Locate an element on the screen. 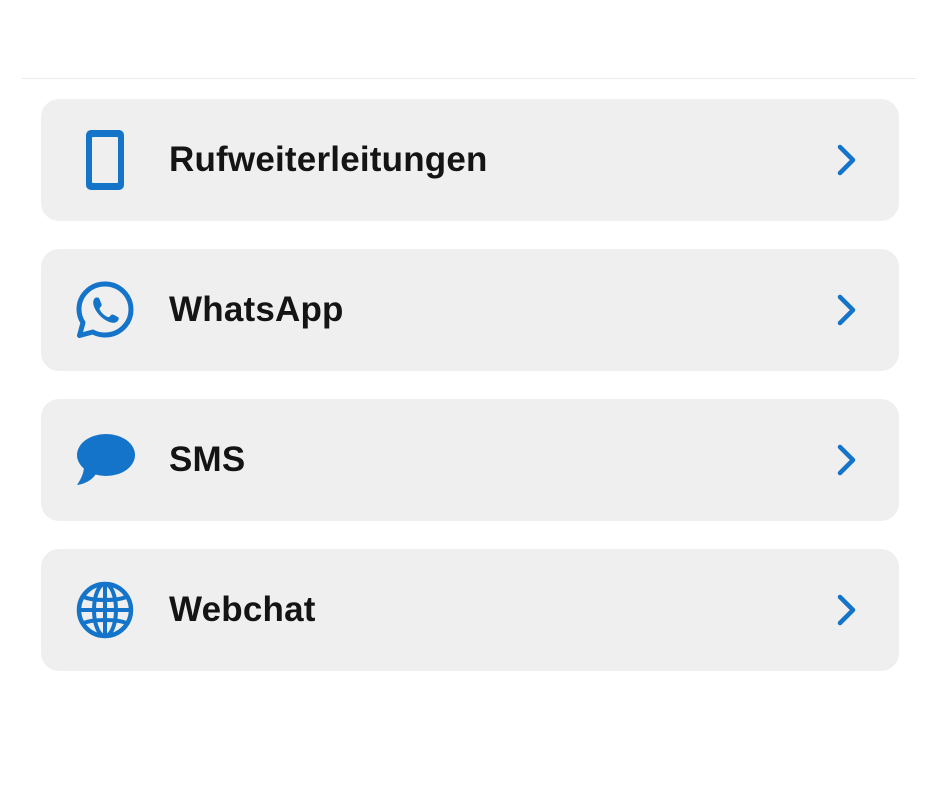 The image size is (940, 788). menu-item-rufweiterleitungen: Rufweiterleitungen is located at coordinates (470, 160).